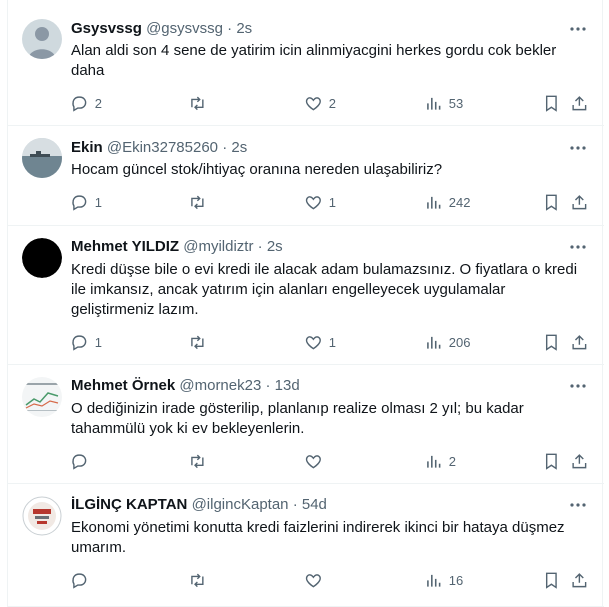 Image resolution: width=609 pixels, height=607 pixels. What do you see at coordinates (240, 504) in the screenshot?
I see `handle: @ilgincKaptan` at bounding box center [240, 504].